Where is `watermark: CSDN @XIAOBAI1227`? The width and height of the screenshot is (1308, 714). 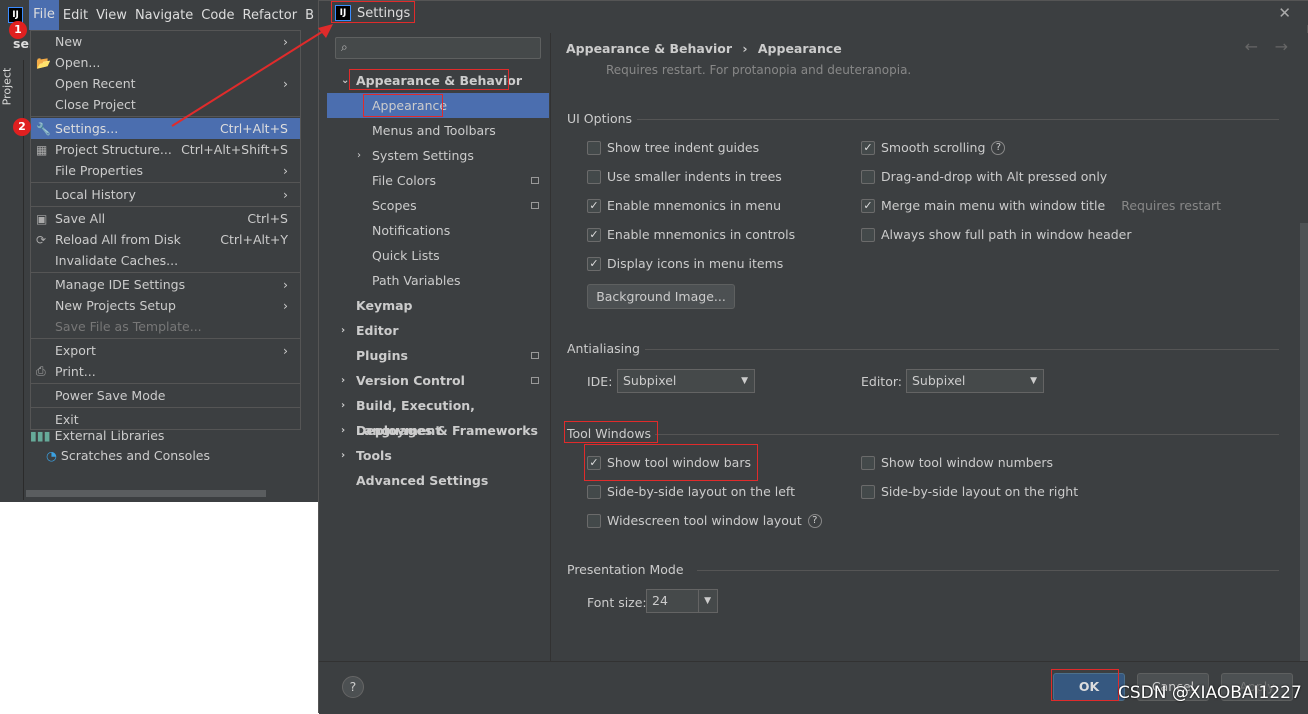
watermark: CSDN @XIAOBAI1227 is located at coordinates (1210, 693).